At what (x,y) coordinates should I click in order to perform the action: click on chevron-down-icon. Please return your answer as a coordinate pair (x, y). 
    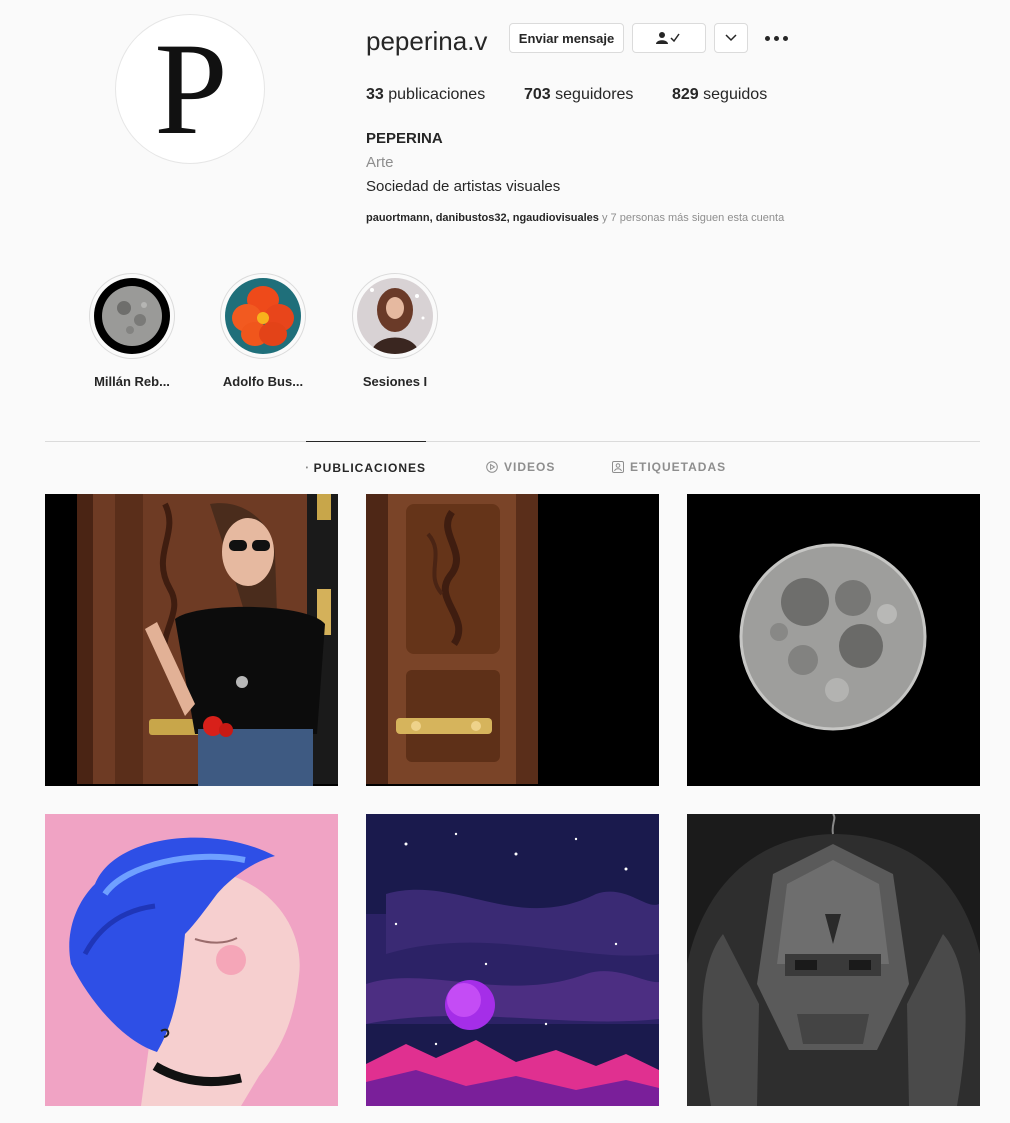
    Looking at the image, I should click on (731, 38).